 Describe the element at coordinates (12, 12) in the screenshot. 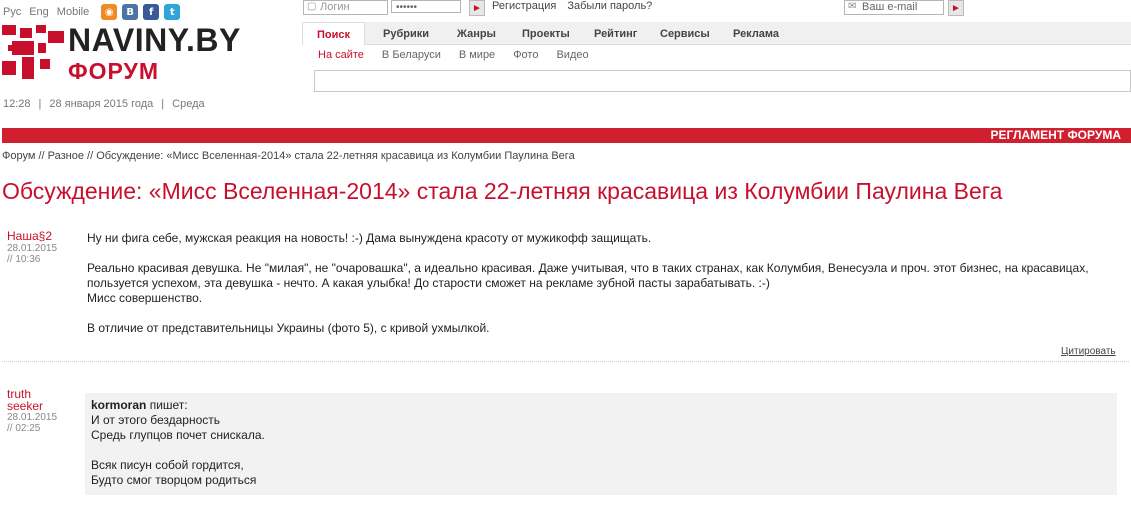

I see `lang-ru: Рус` at that location.